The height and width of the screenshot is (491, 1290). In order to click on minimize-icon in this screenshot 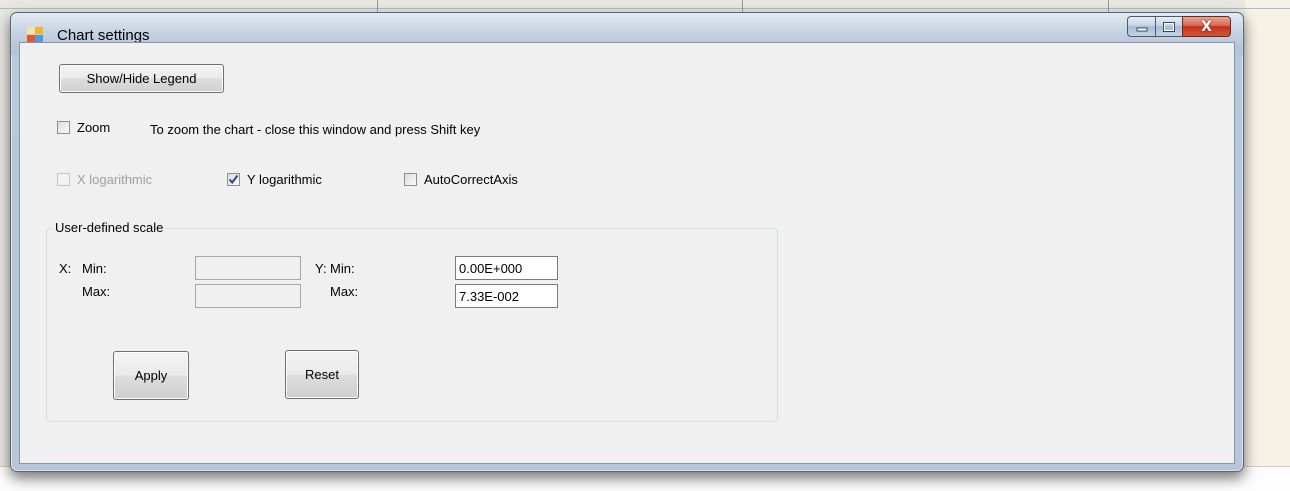, I will do `click(1141, 29)`.